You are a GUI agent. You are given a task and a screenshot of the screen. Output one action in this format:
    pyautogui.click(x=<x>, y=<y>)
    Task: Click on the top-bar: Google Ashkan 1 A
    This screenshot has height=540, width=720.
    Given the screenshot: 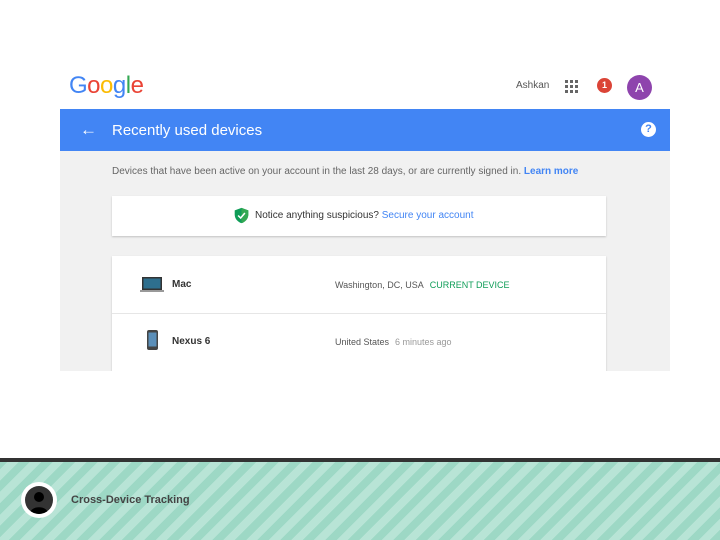 What is the action you would take?
    pyautogui.click(x=365, y=84)
    